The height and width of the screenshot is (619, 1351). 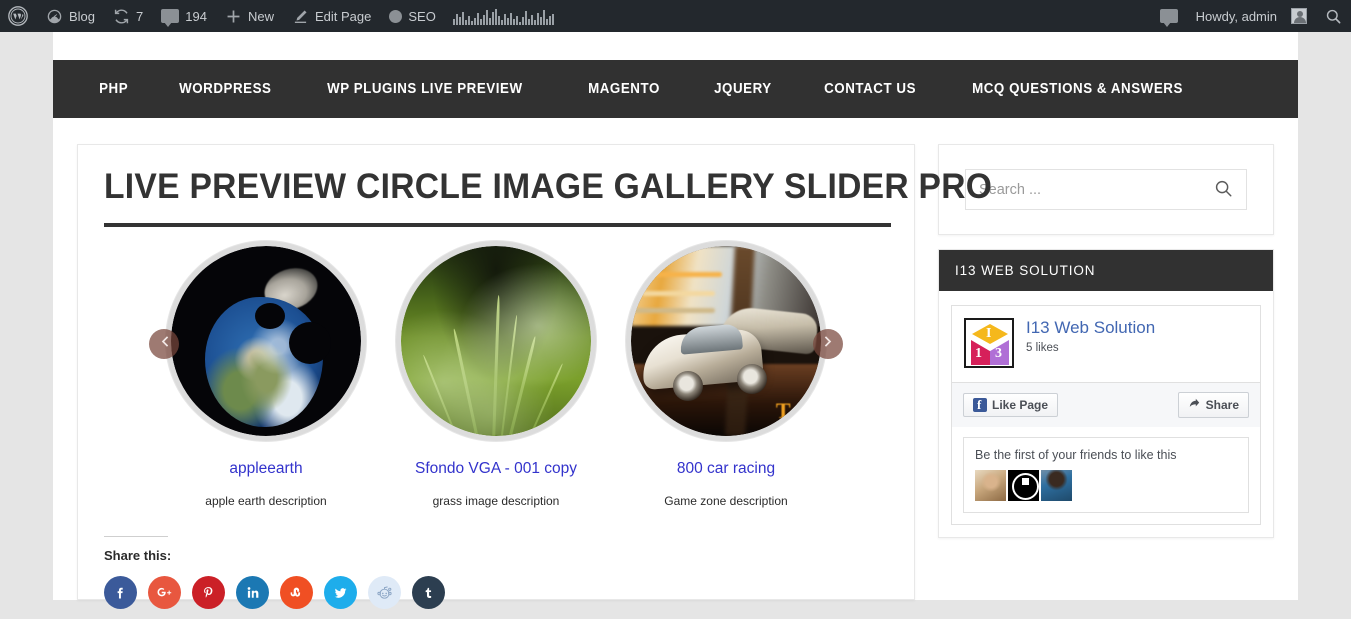 What do you see at coordinates (497, 224) in the screenshot?
I see `title-divider` at bounding box center [497, 224].